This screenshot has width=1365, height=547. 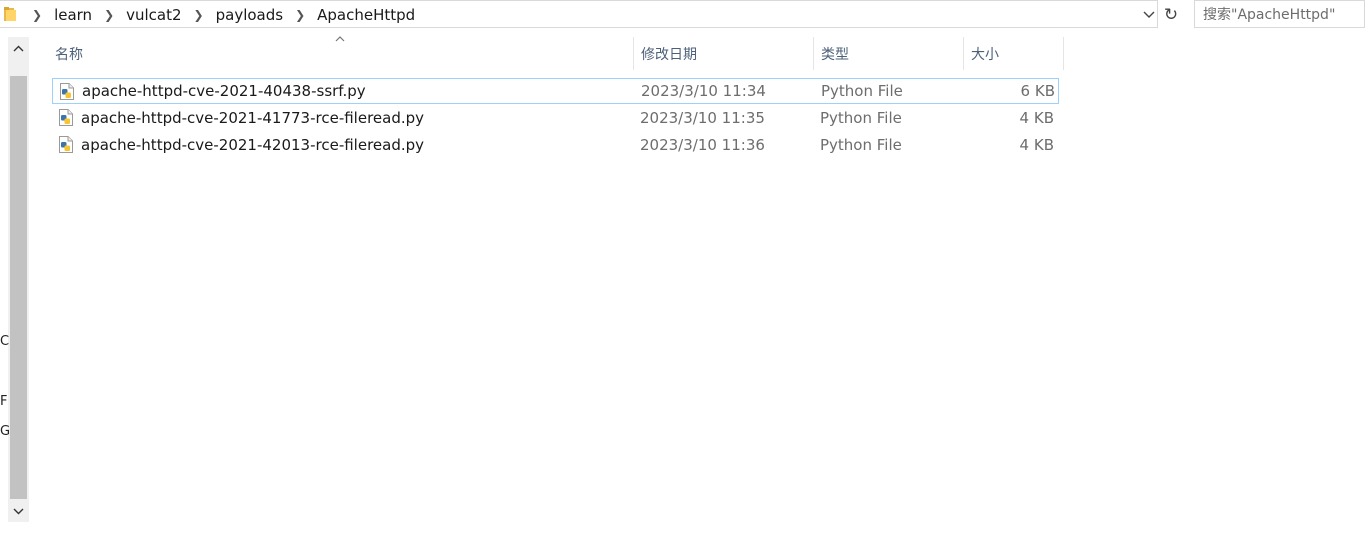 I want to click on file-size: 6 KB, so click(x=1037, y=91).